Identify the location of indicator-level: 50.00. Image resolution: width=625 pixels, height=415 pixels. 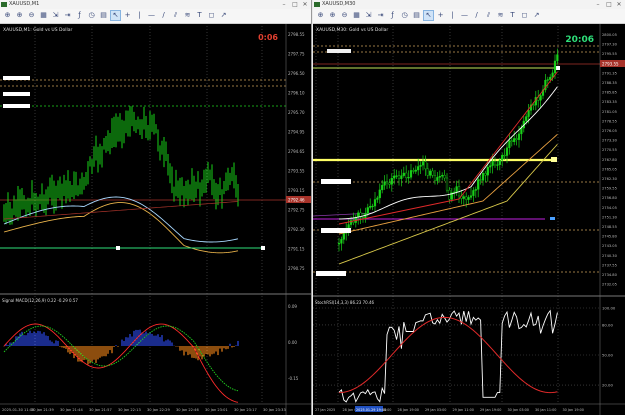
(607, 355).